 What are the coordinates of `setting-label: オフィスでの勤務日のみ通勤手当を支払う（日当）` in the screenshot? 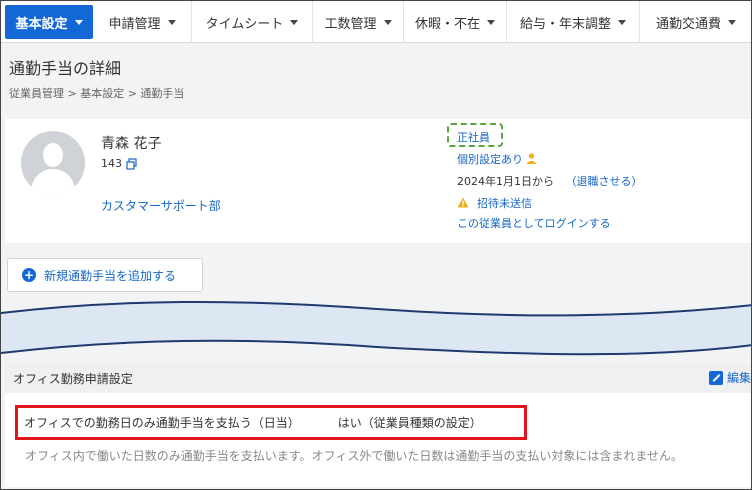 It's located at (162, 423).